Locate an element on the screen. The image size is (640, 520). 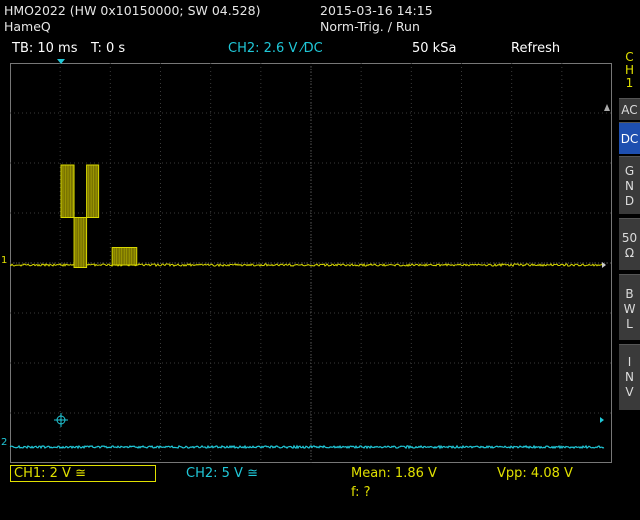
ch1-level-marker: 1 is located at coordinates (4, 260).